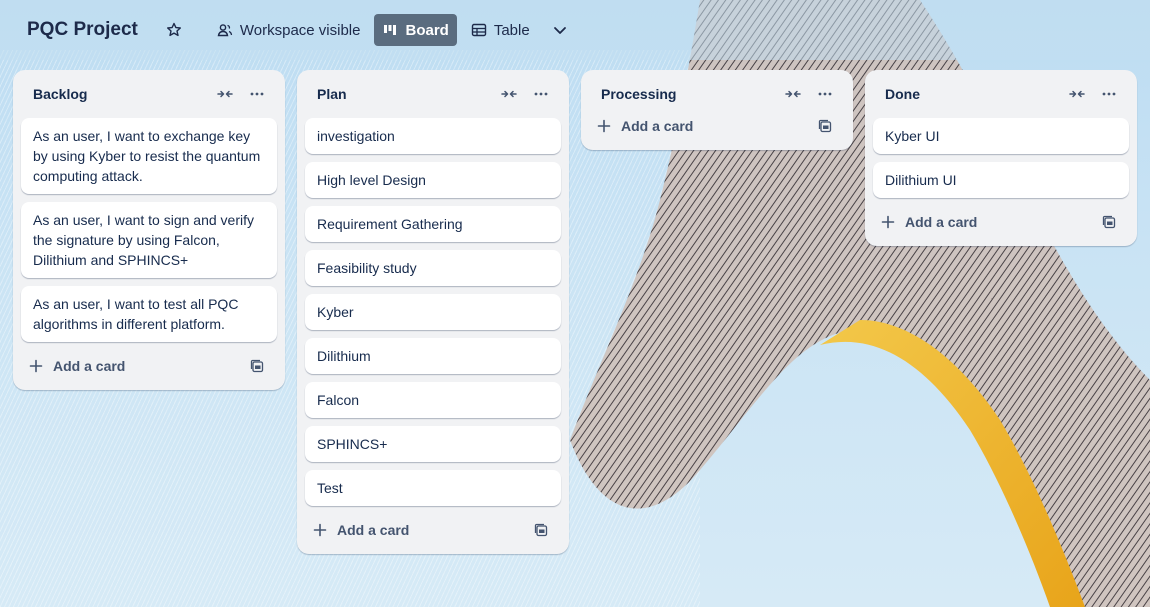 The height and width of the screenshot is (607, 1150). What do you see at coordinates (403, 94) in the screenshot?
I see `list-title: Plan` at bounding box center [403, 94].